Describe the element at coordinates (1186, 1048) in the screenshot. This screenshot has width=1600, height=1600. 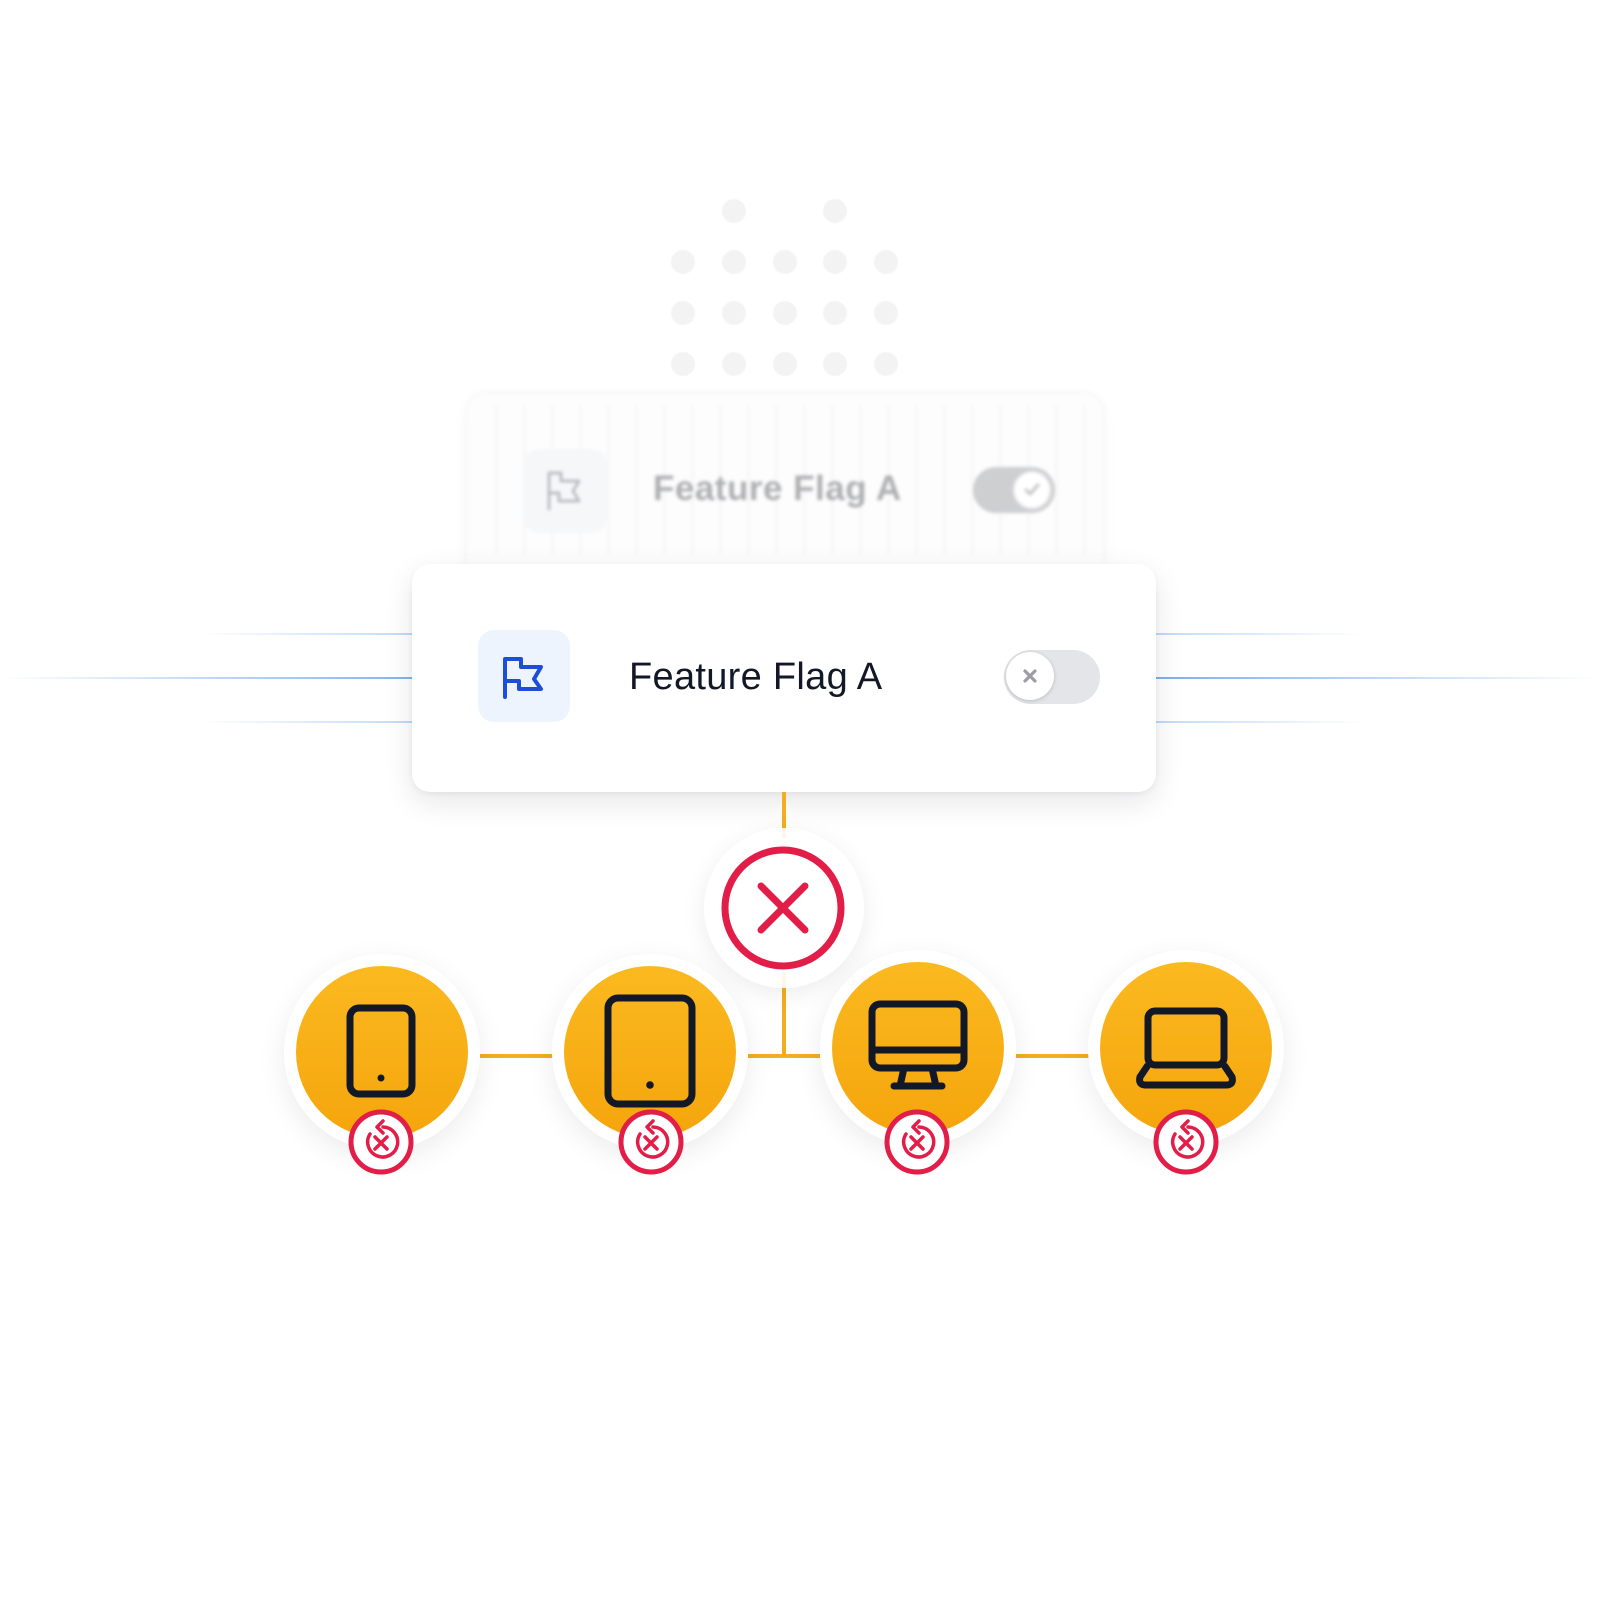
I see `laptop-icon` at that location.